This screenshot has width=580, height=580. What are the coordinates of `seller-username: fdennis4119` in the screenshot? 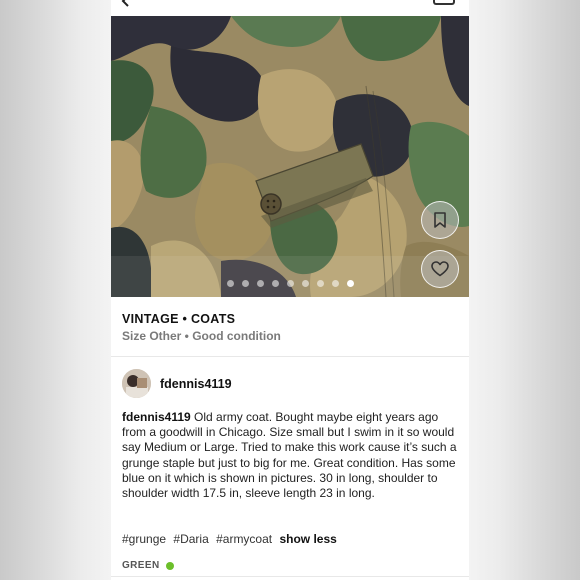 It's located at (196, 384).